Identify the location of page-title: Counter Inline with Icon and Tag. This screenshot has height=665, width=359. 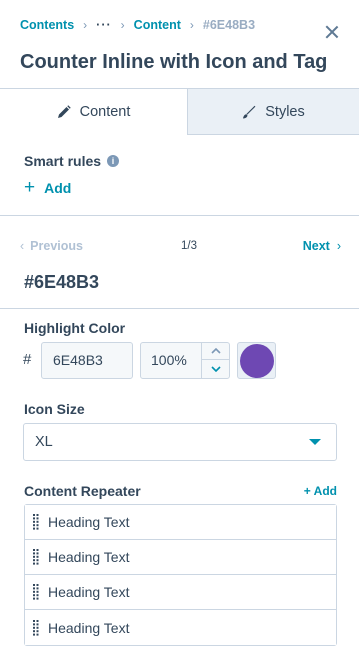
(174, 62).